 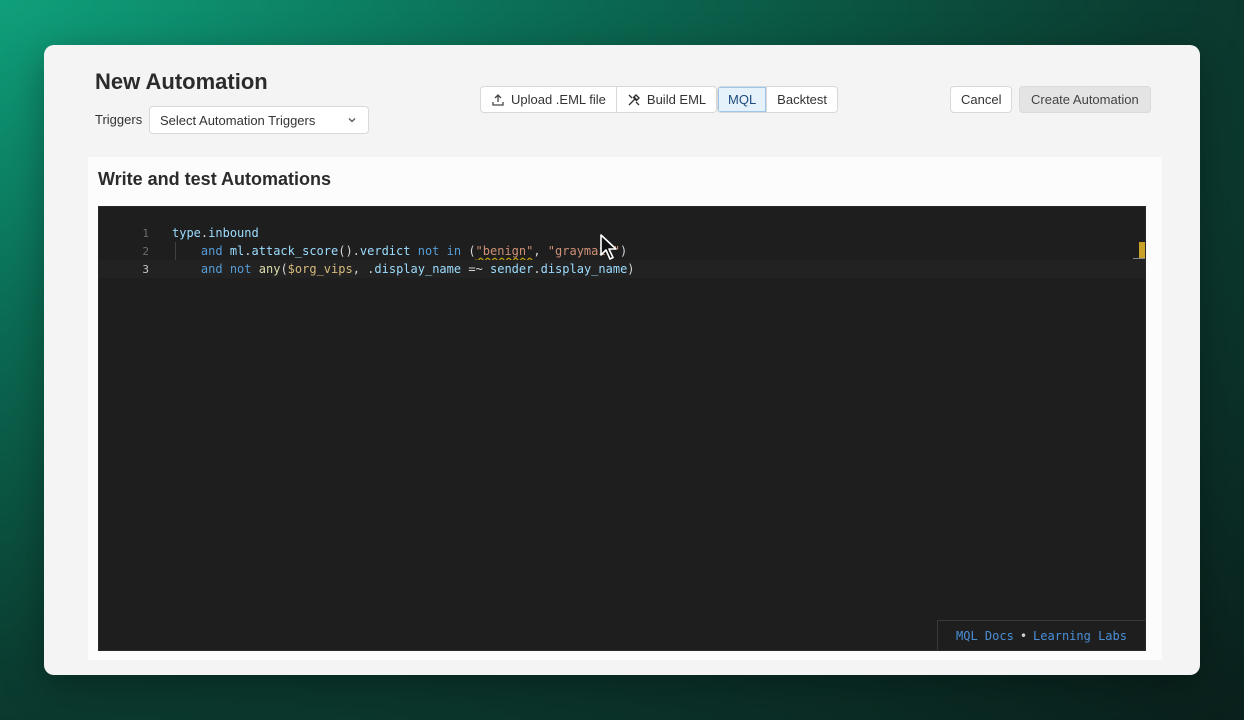 I want to click on editor-line: 1 type.inbound, so click(x=622, y=233).